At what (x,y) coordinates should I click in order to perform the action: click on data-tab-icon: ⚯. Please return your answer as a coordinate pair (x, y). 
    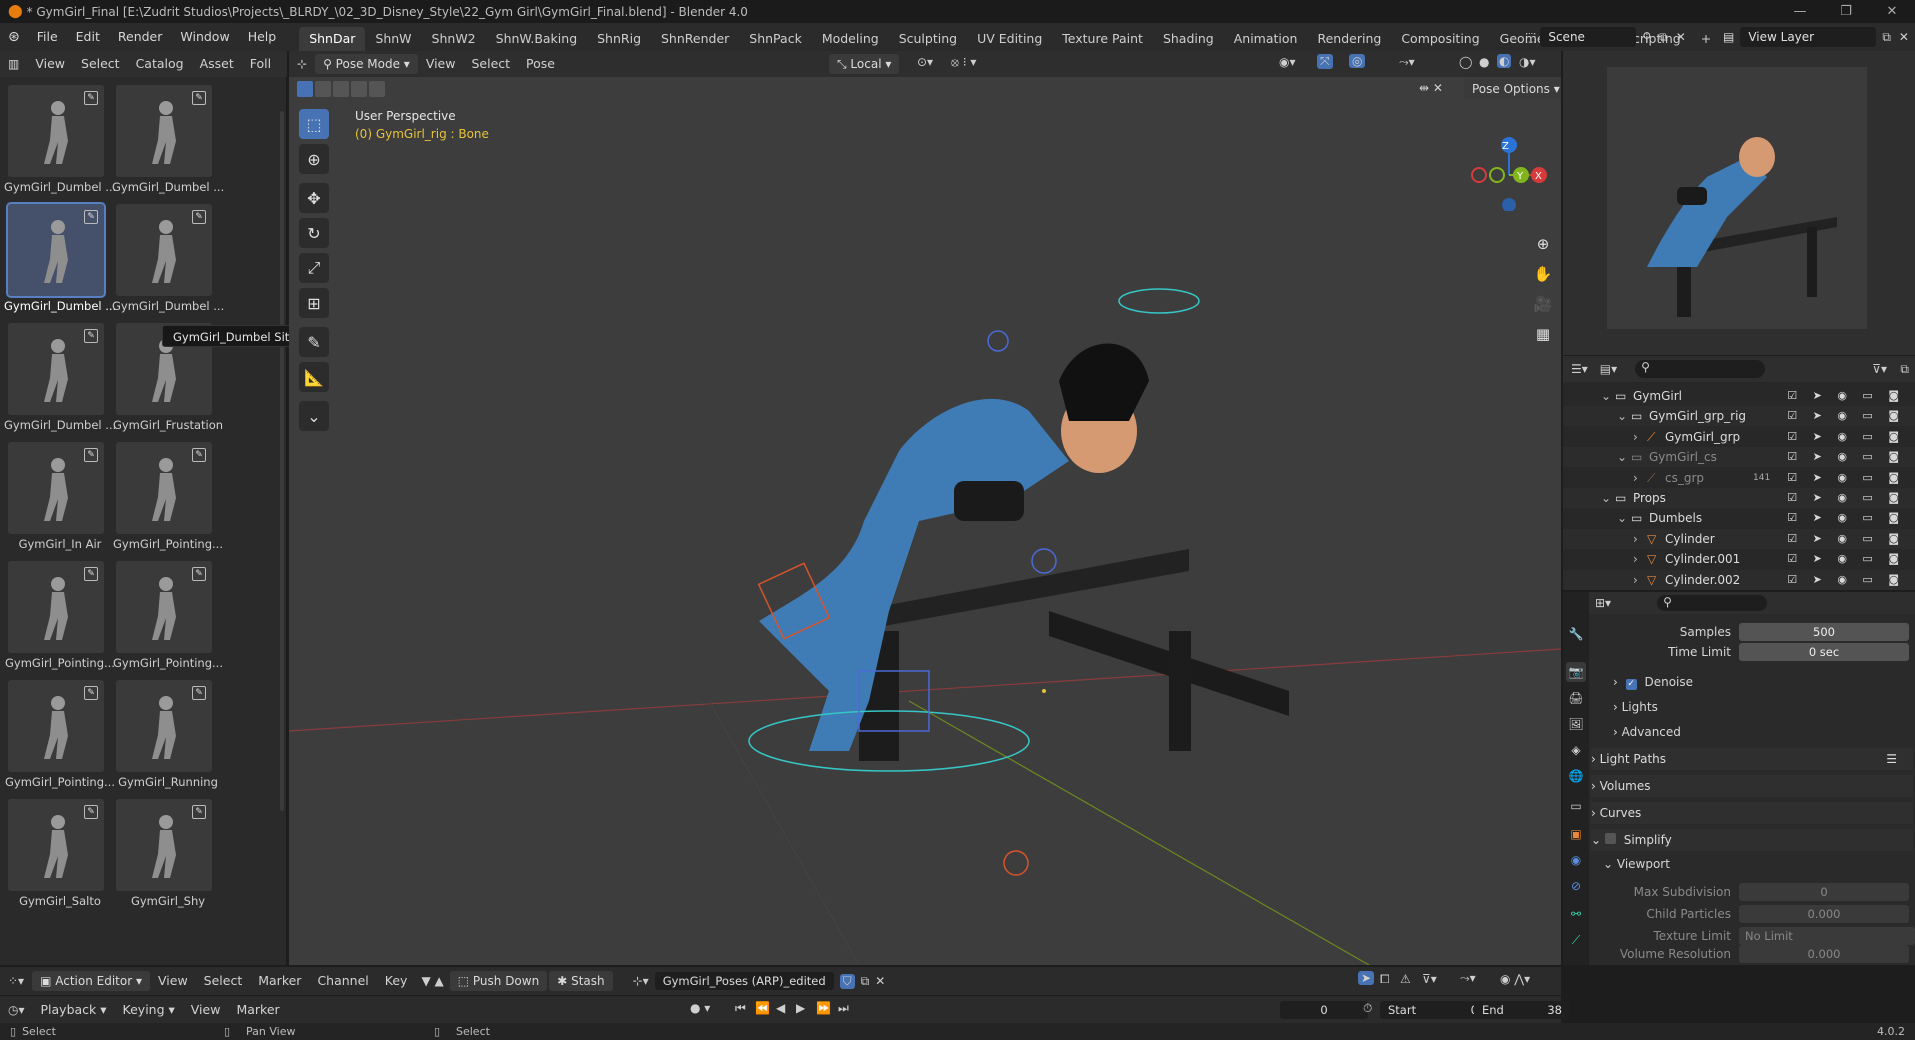
    Looking at the image, I should click on (1576, 914).